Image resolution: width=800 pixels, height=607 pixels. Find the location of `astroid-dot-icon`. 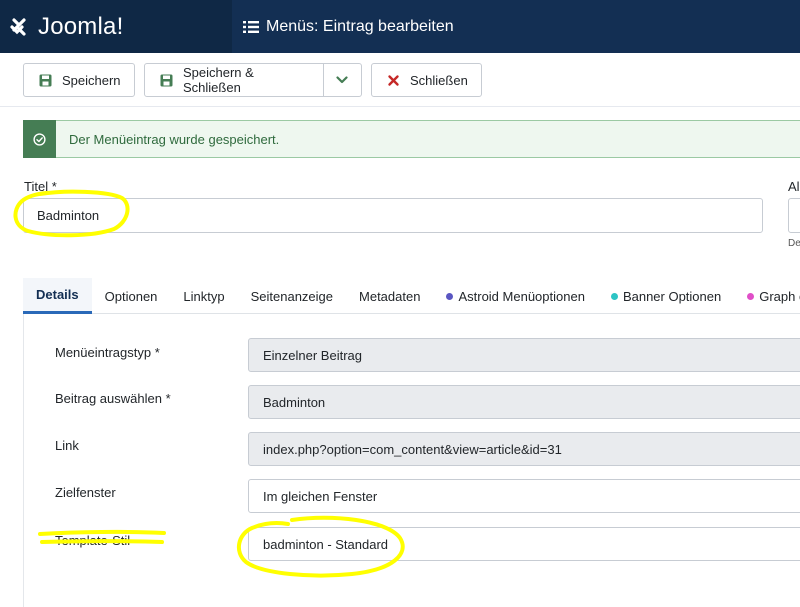

astroid-dot-icon is located at coordinates (450, 296).